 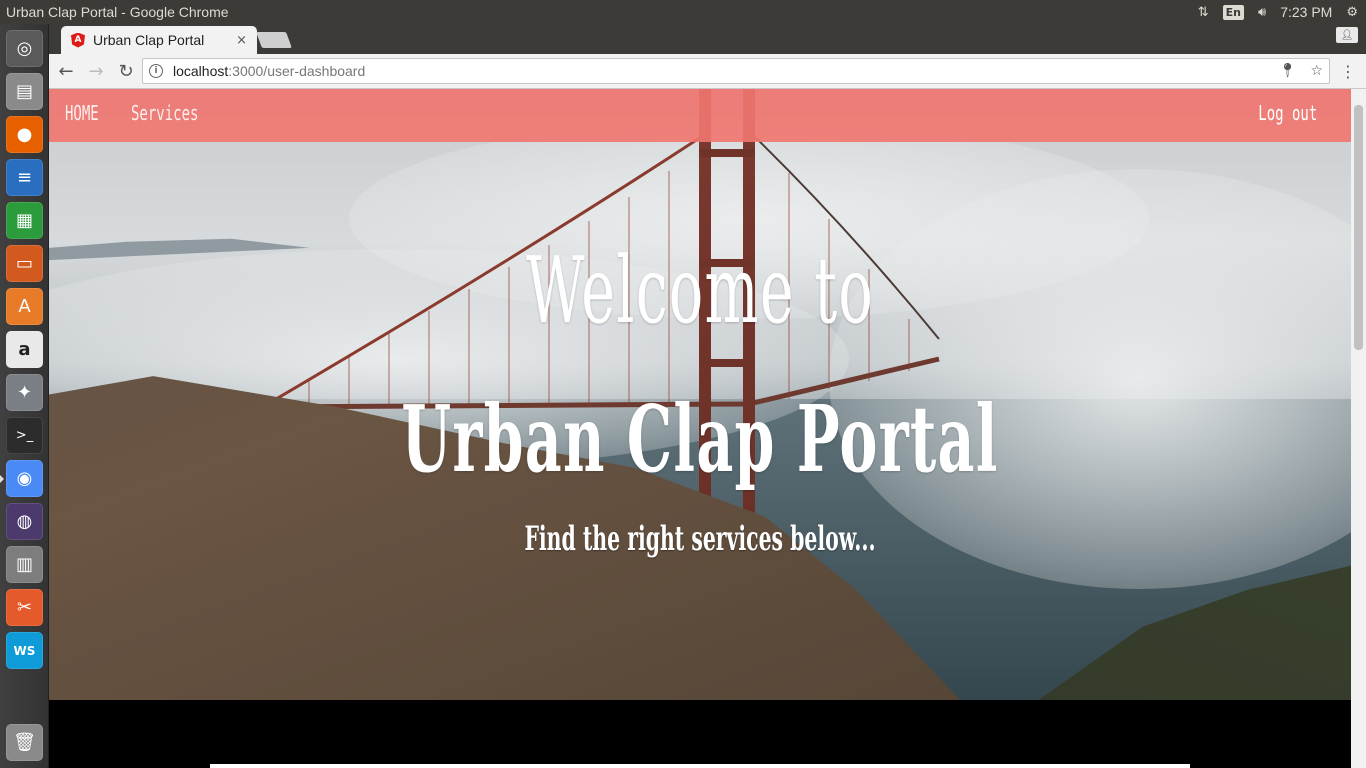 I want to click on hero-title-line2: Urban Clap Portal, so click(x=700, y=439).